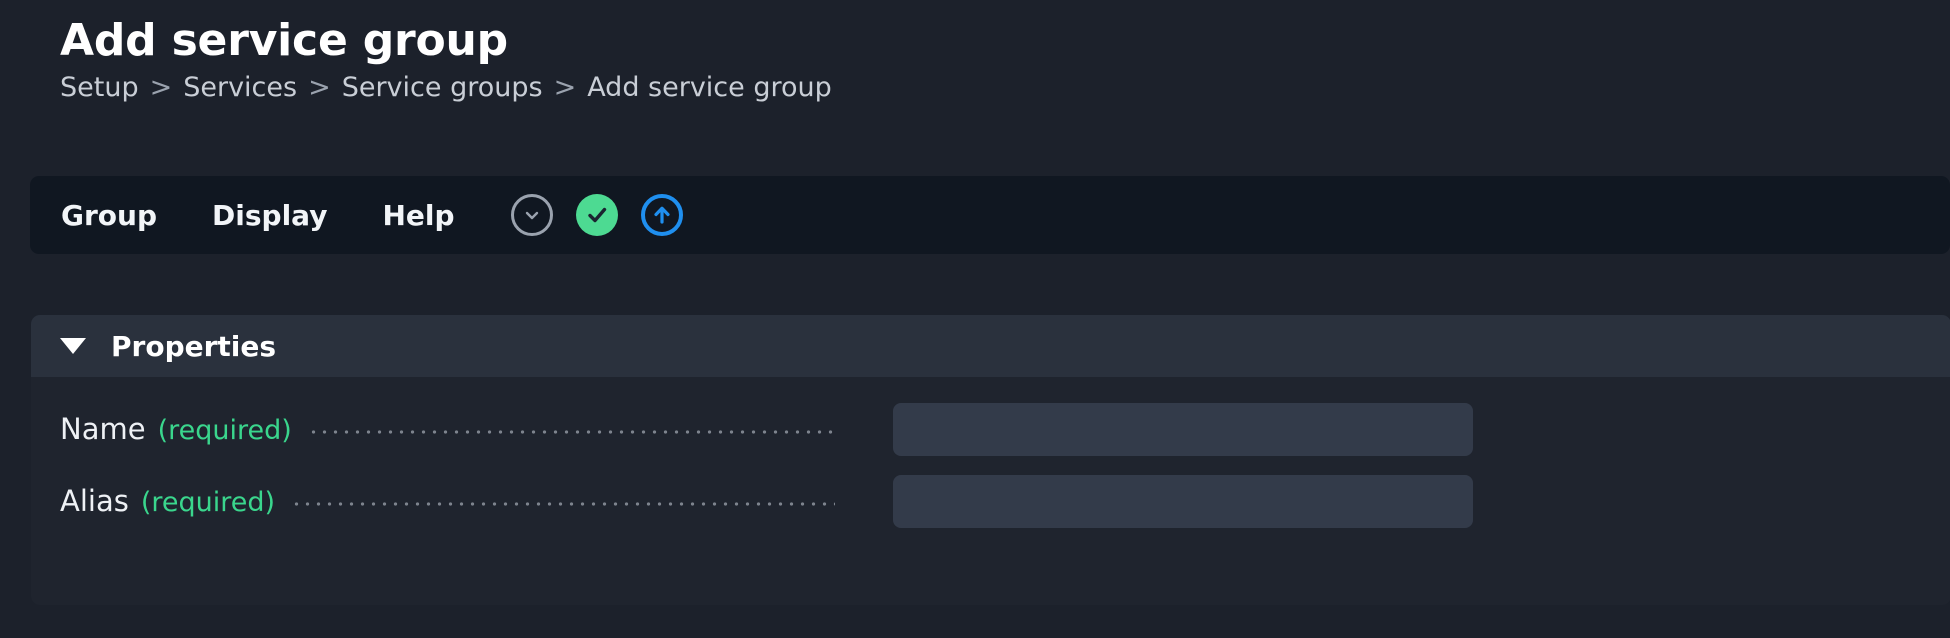  Describe the element at coordinates (531, 215) in the screenshot. I see `chevron-down-icon` at that location.